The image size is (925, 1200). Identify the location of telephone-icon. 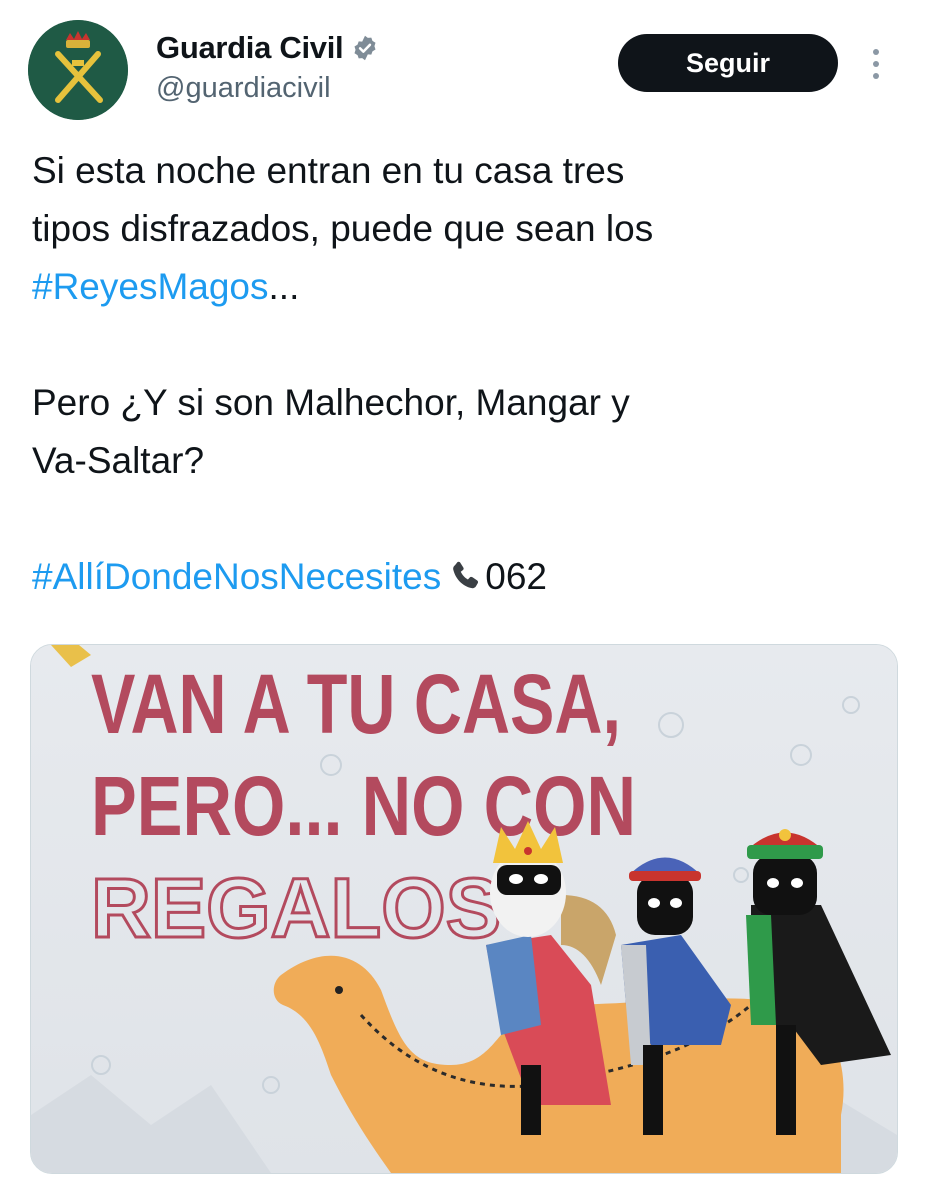
(466, 575).